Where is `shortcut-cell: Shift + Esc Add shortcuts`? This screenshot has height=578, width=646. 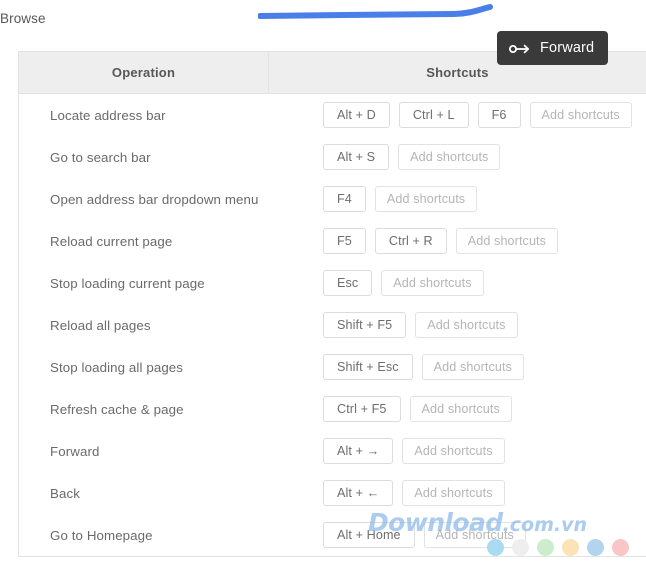
shortcut-cell: Shift + Esc Add shortcuts is located at coordinates (457, 367).